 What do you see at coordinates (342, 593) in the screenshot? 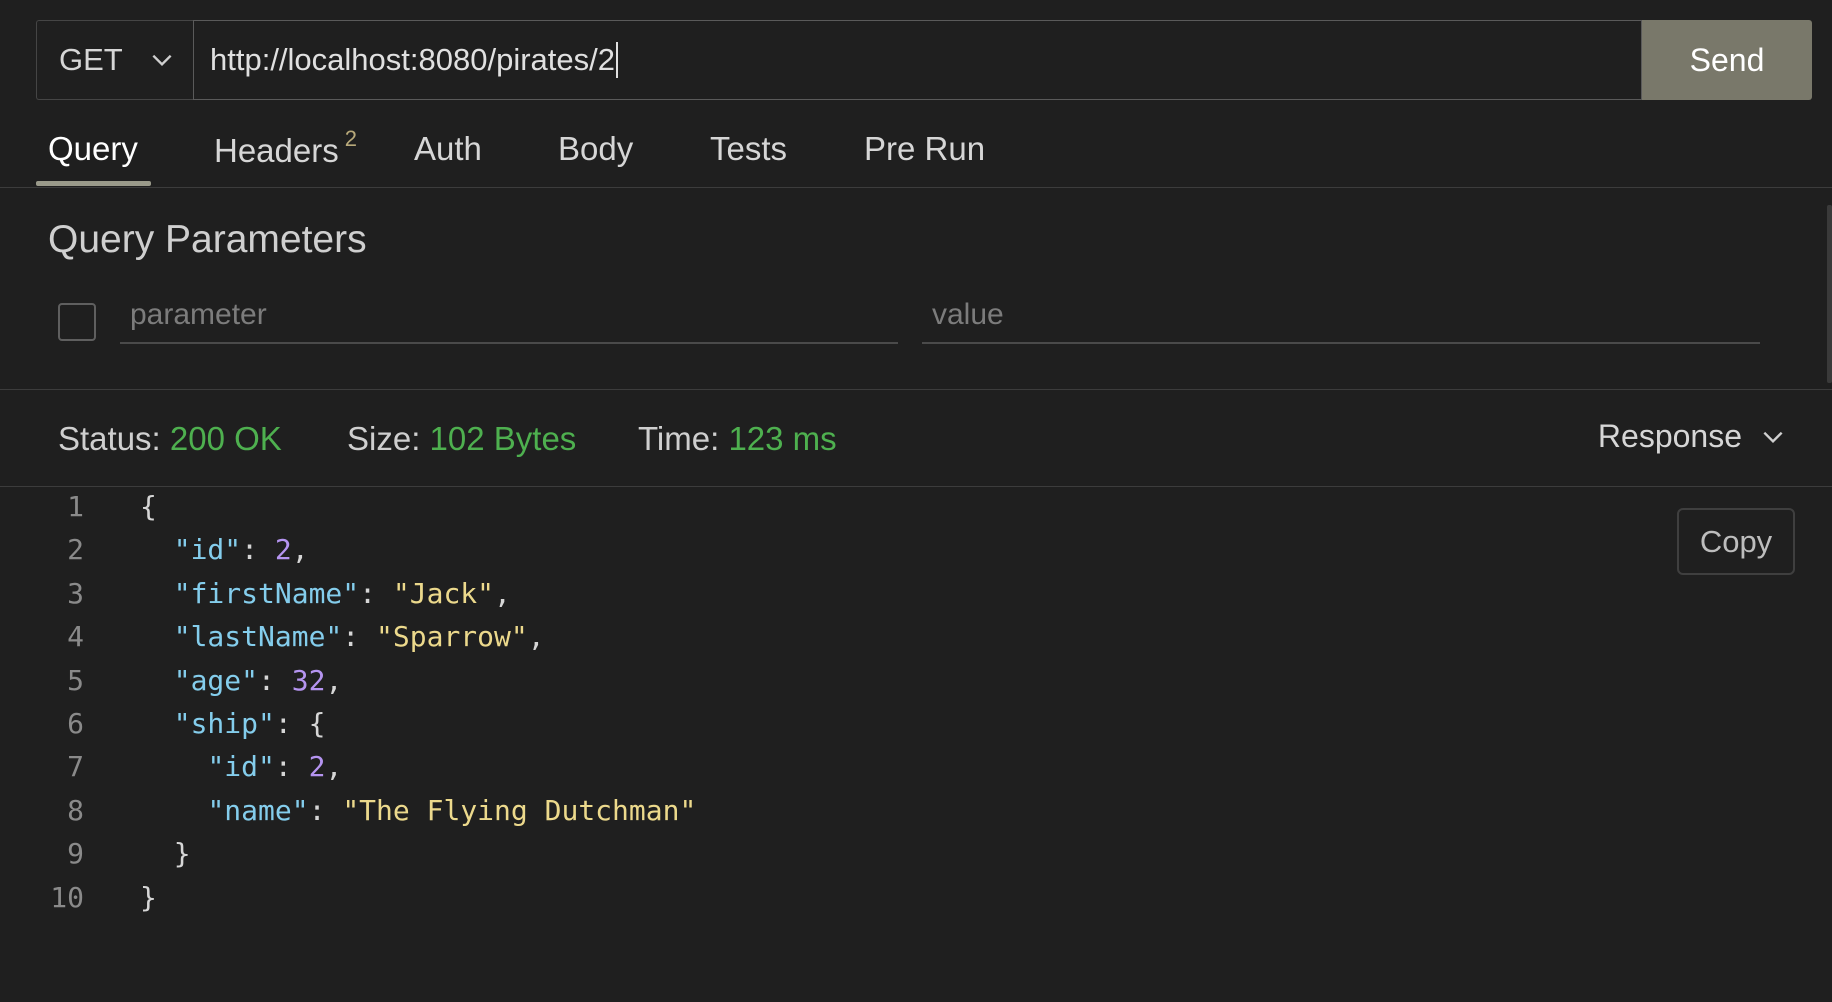
I see `code-content: "firstName": "Jack",` at bounding box center [342, 593].